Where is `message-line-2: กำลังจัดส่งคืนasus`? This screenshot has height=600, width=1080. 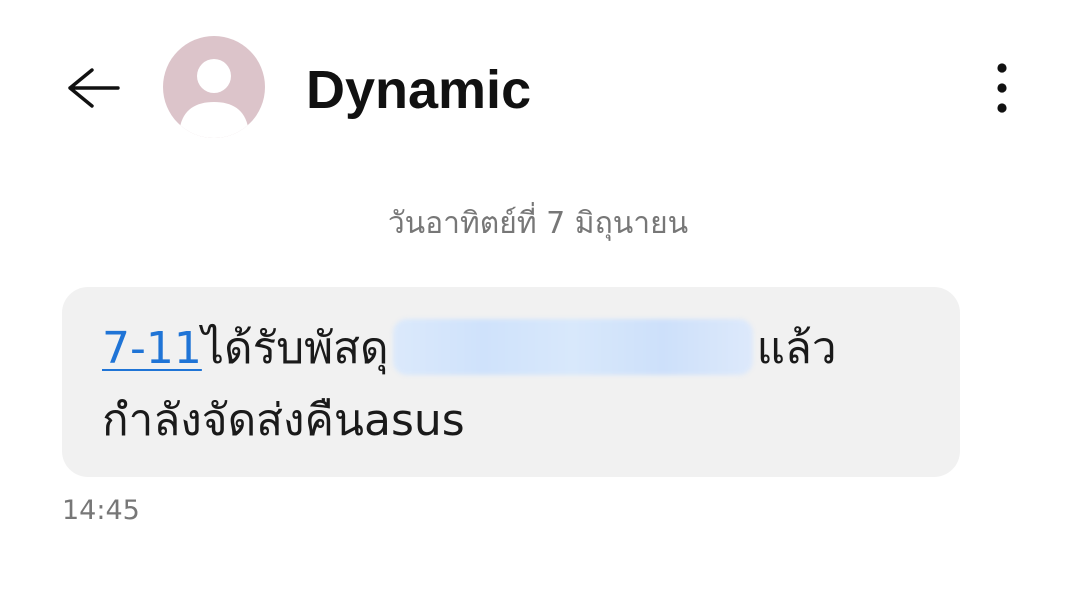 message-line-2: กำลังจัดส่งคืนasus is located at coordinates (283, 420).